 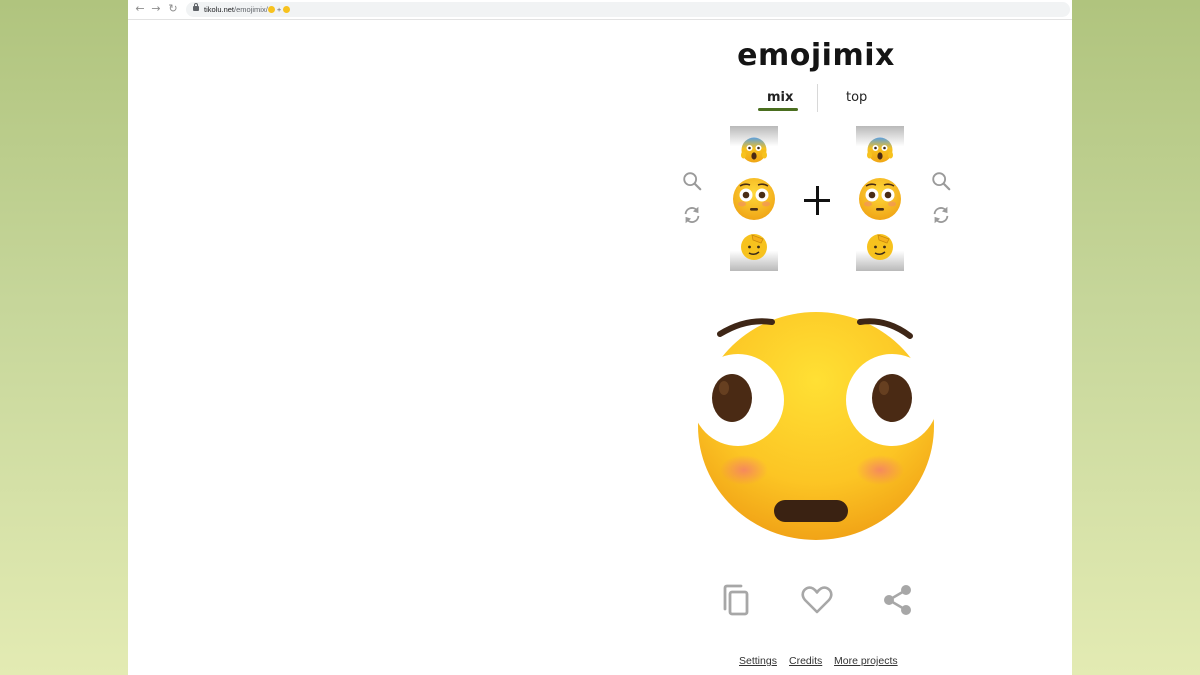 What do you see at coordinates (279, 9) in the screenshot?
I see `url-suffix: +` at bounding box center [279, 9].